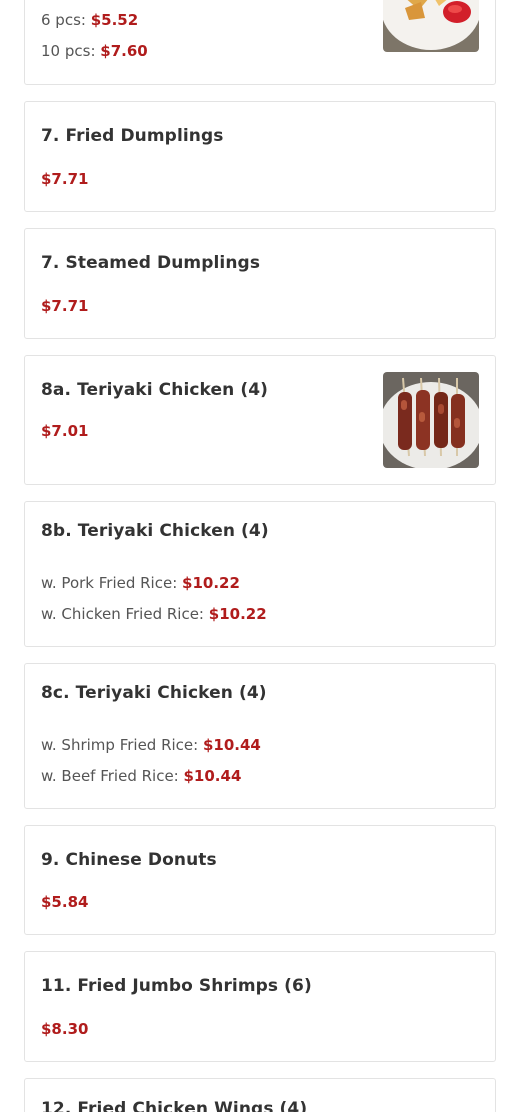  What do you see at coordinates (124, 51) in the screenshot?
I see `price-value: $7.60` at bounding box center [124, 51].